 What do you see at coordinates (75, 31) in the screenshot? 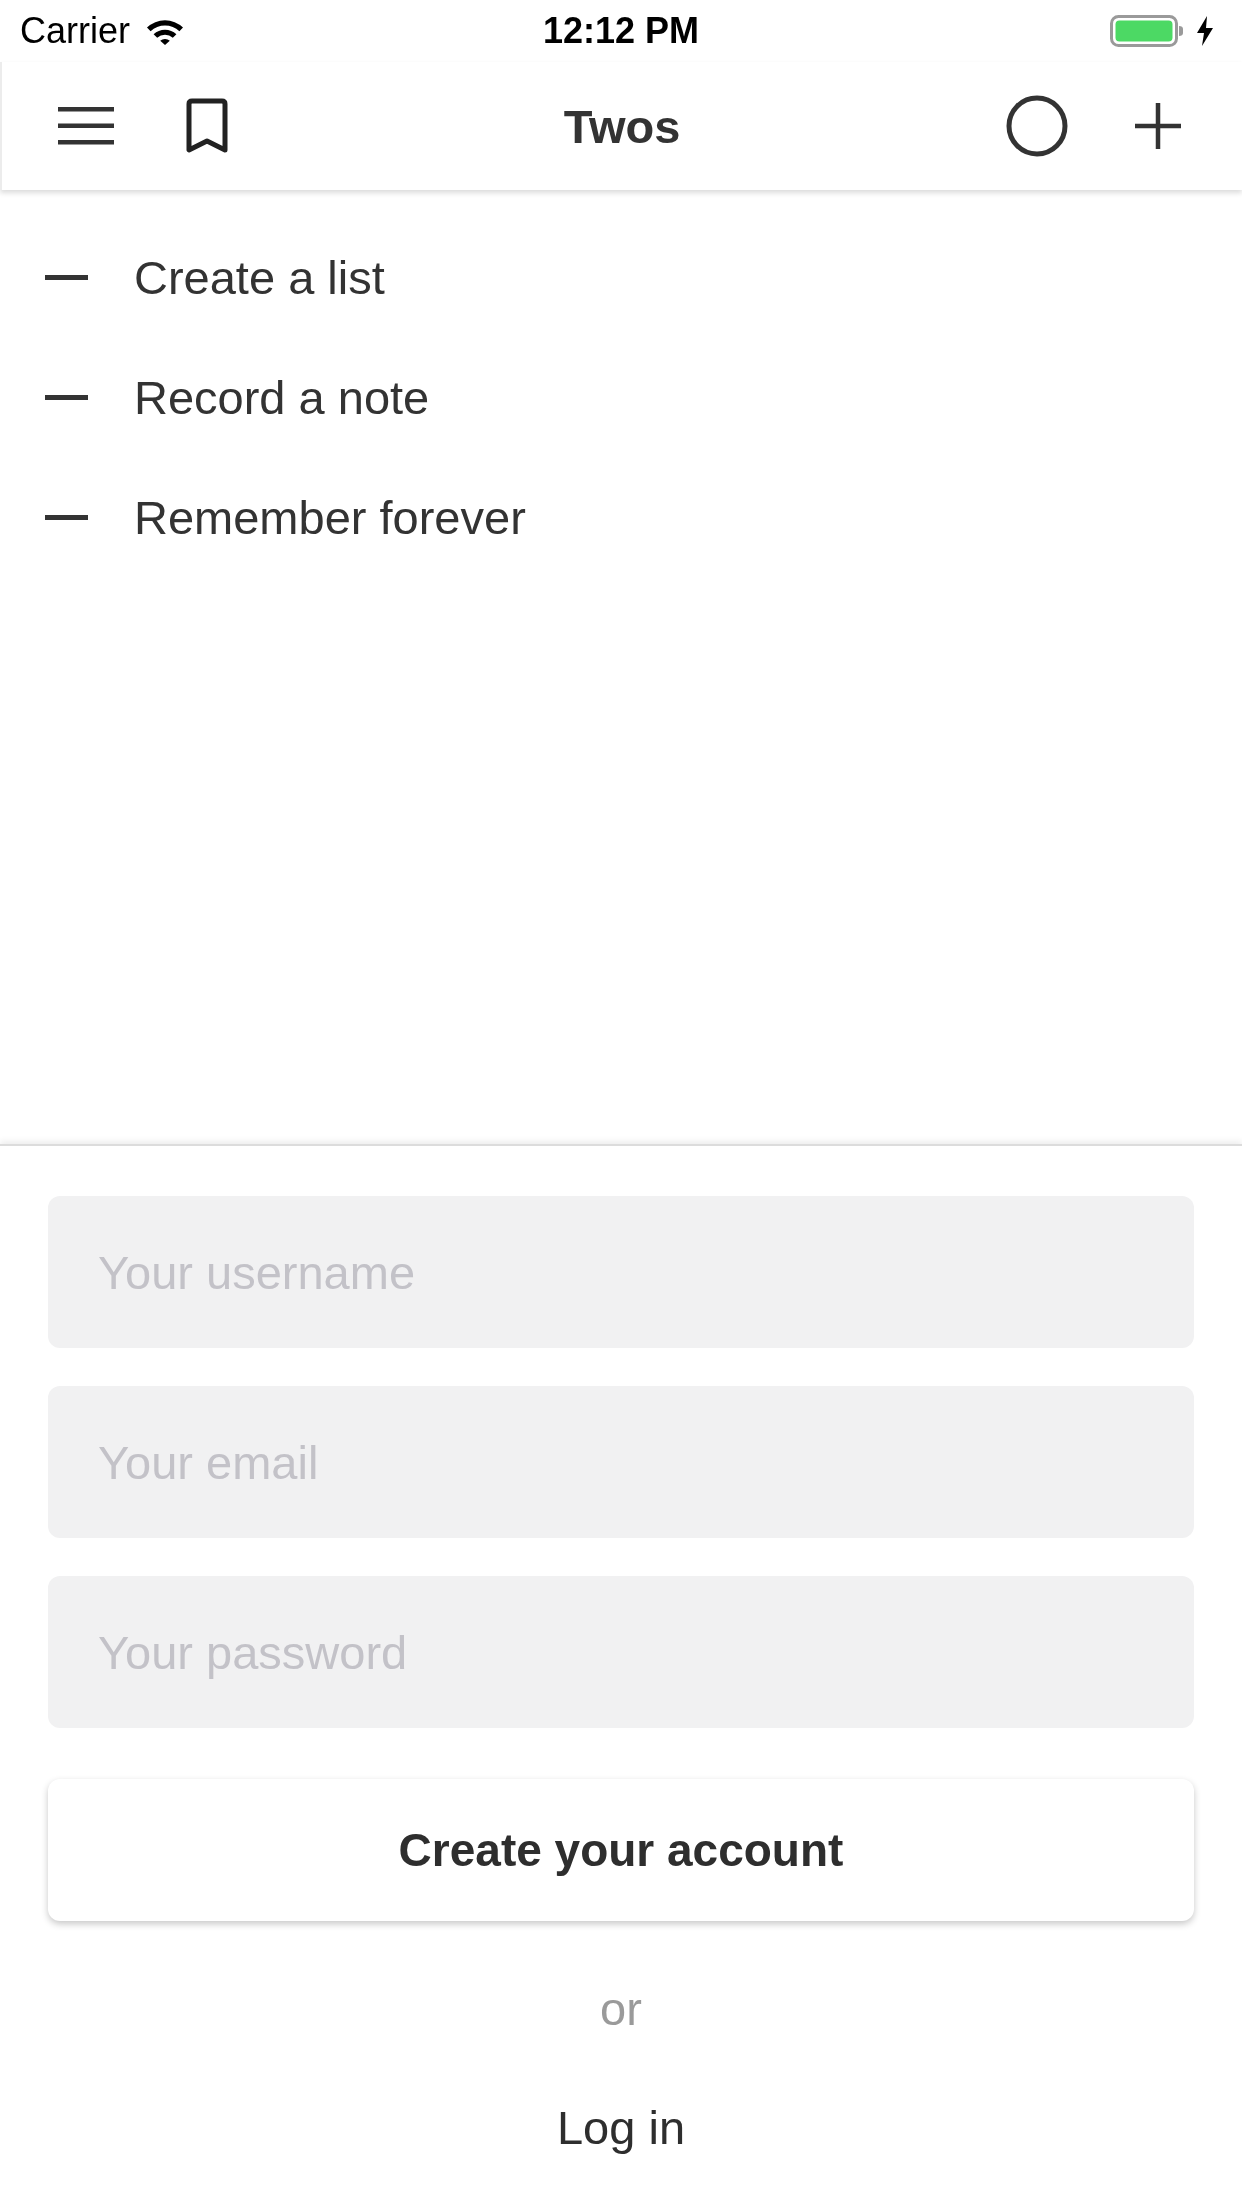
I see `carrier-name: Carrier` at bounding box center [75, 31].